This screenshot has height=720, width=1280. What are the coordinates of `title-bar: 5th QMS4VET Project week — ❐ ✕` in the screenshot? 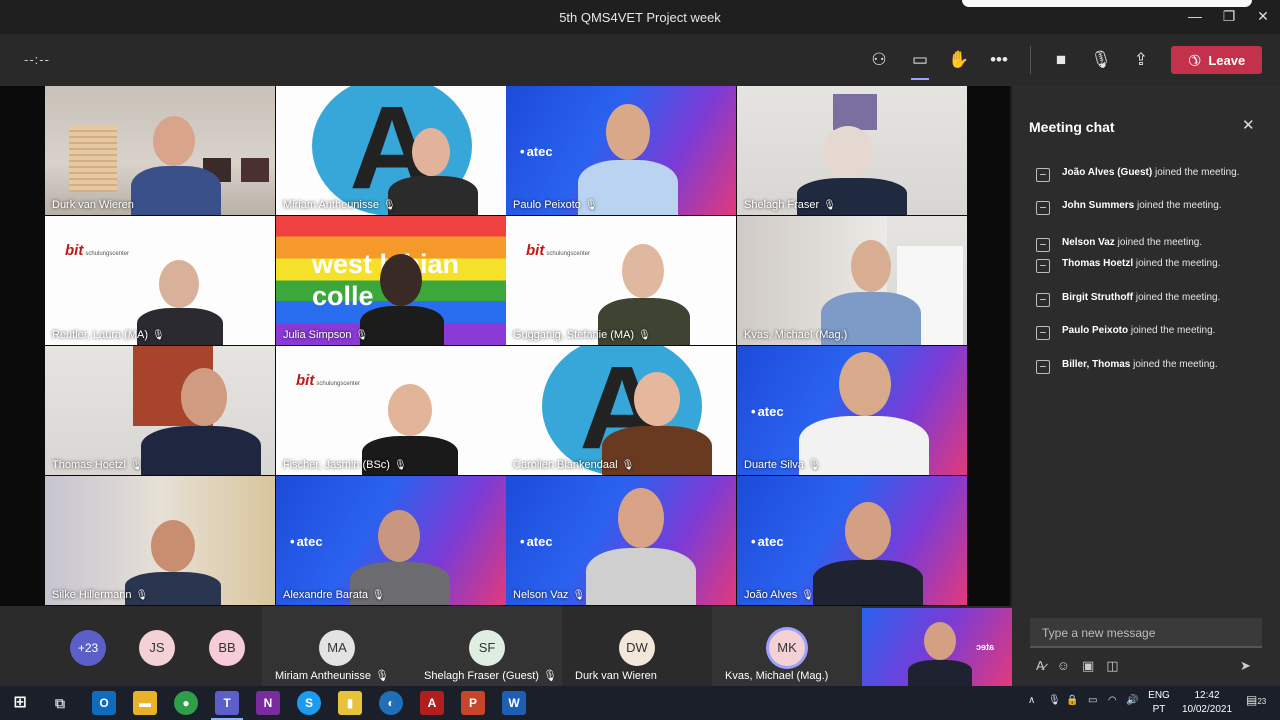 It's located at (640, 17).